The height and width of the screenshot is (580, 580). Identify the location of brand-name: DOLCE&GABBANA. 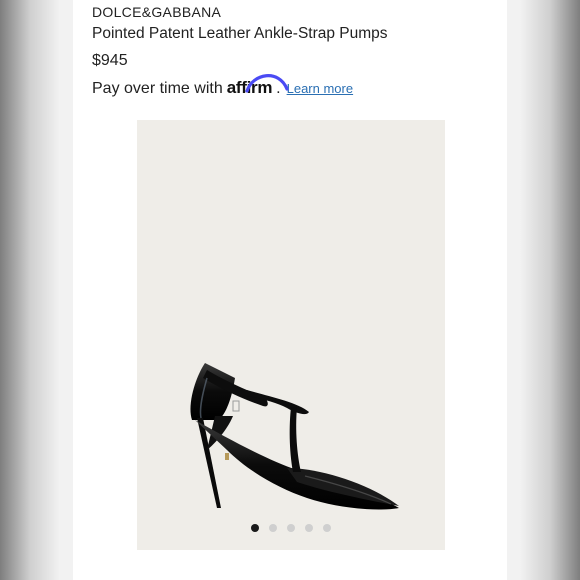
(156, 12).